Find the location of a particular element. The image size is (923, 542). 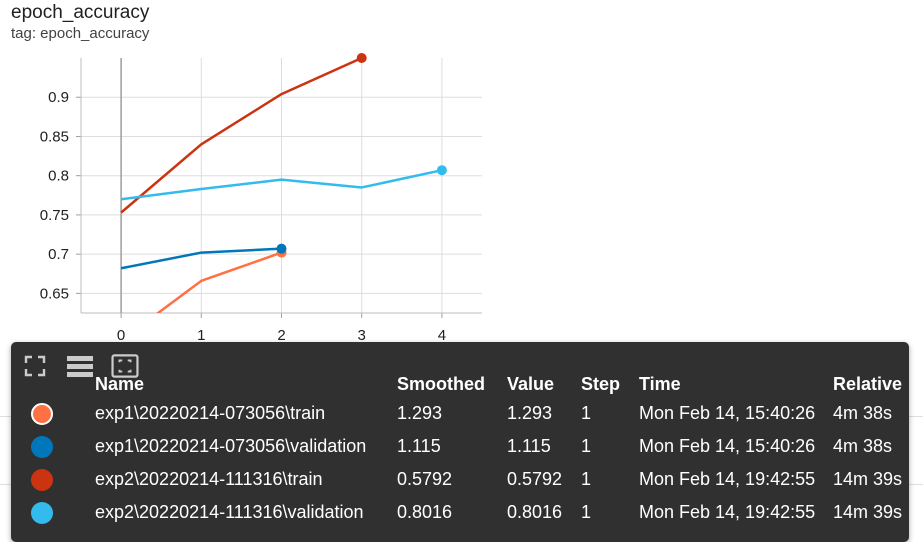

run-name: exp1\20220214-073056\train is located at coordinates (210, 413).